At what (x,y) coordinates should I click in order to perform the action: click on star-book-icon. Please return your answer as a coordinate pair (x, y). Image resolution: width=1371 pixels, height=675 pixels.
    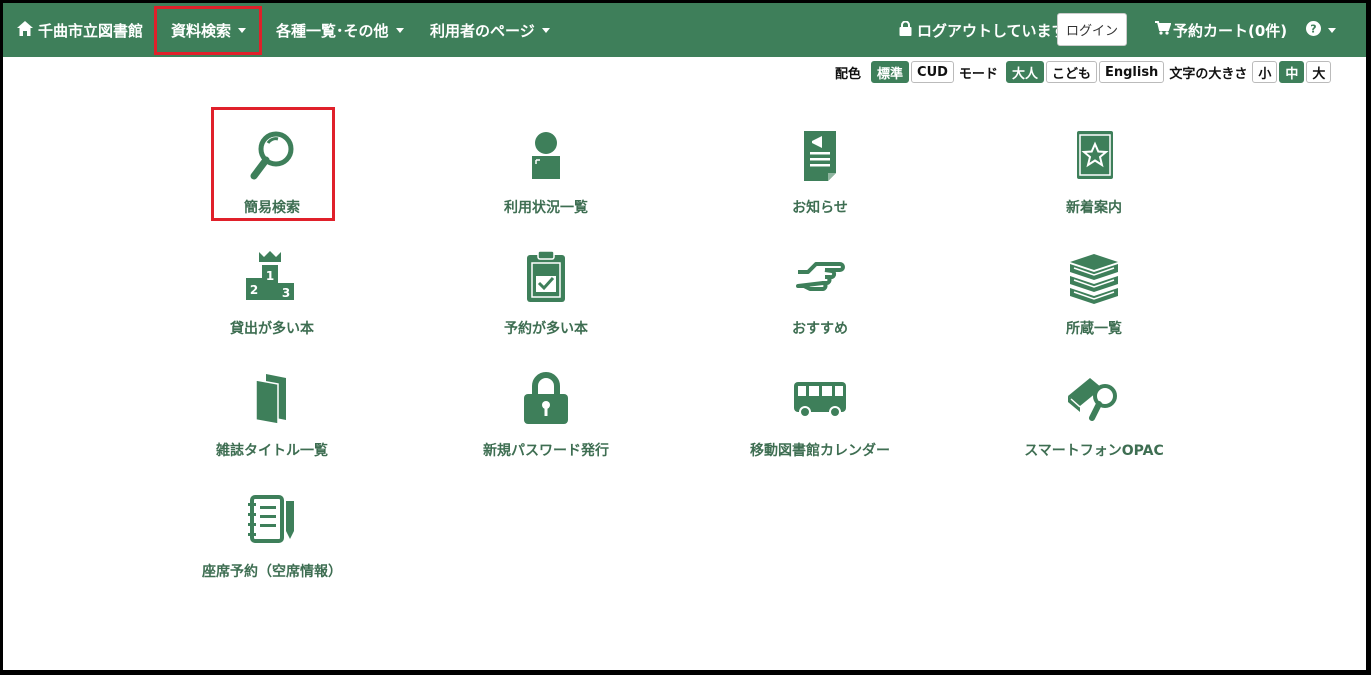
    Looking at the image, I should click on (1094, 157).